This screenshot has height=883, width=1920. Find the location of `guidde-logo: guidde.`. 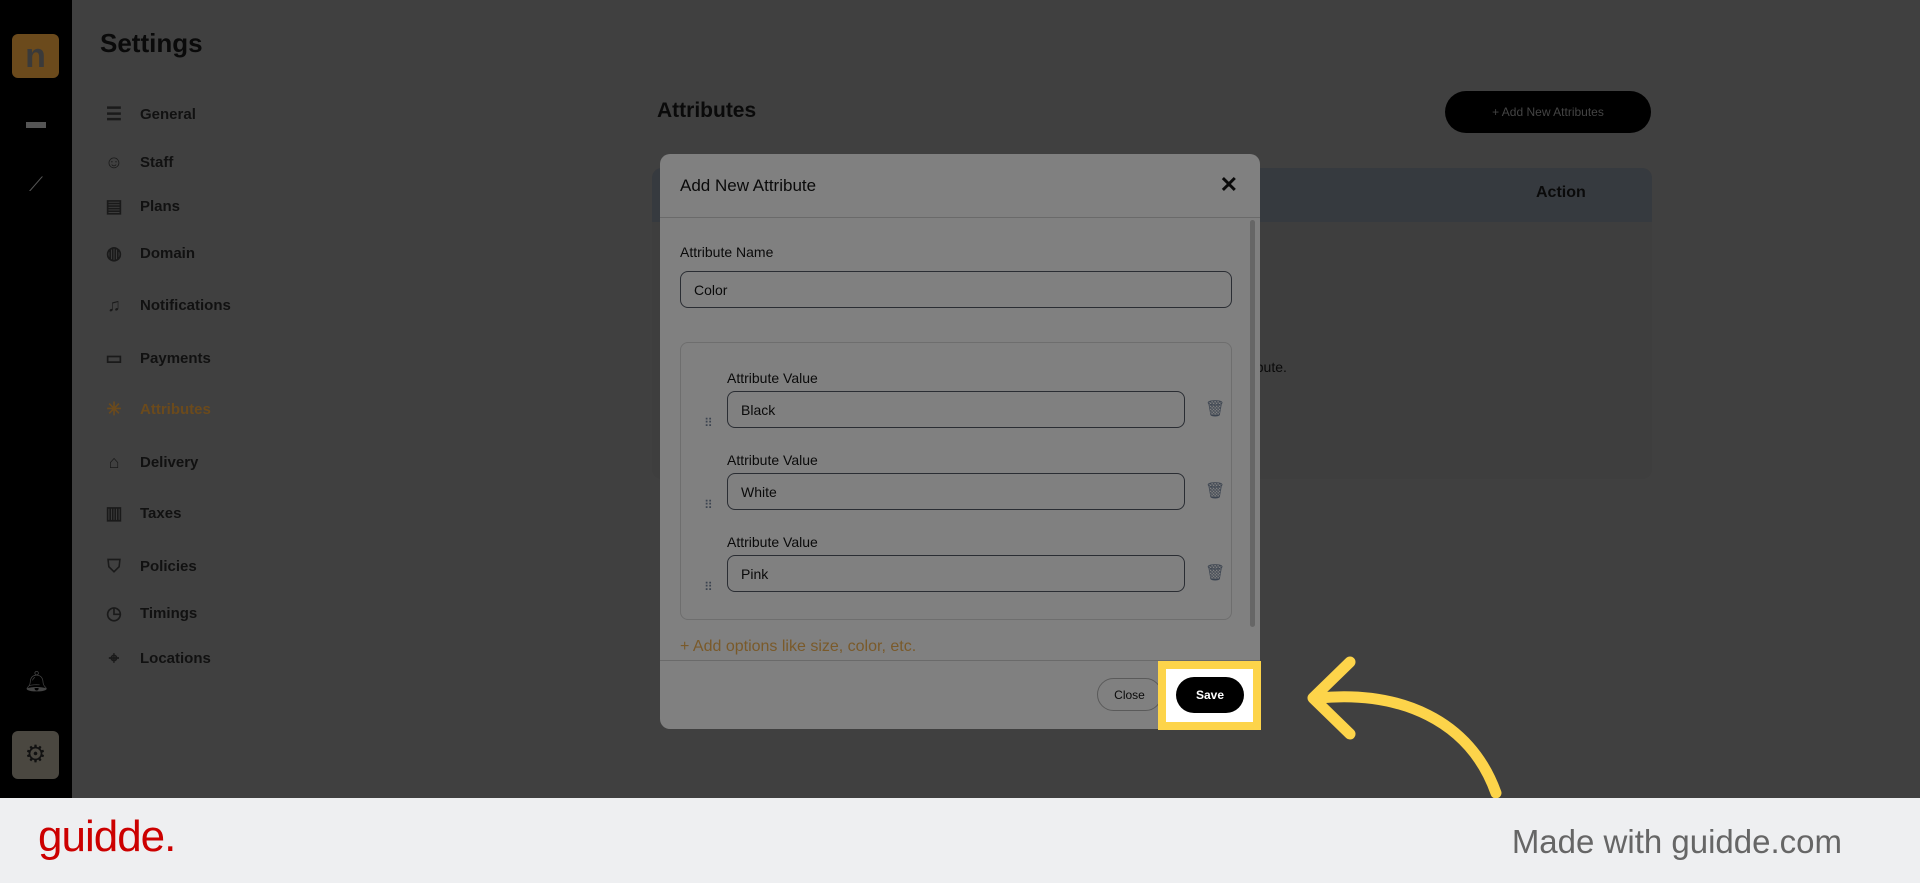

guidde-logo: guidde. is located at coordinates (107, 836).